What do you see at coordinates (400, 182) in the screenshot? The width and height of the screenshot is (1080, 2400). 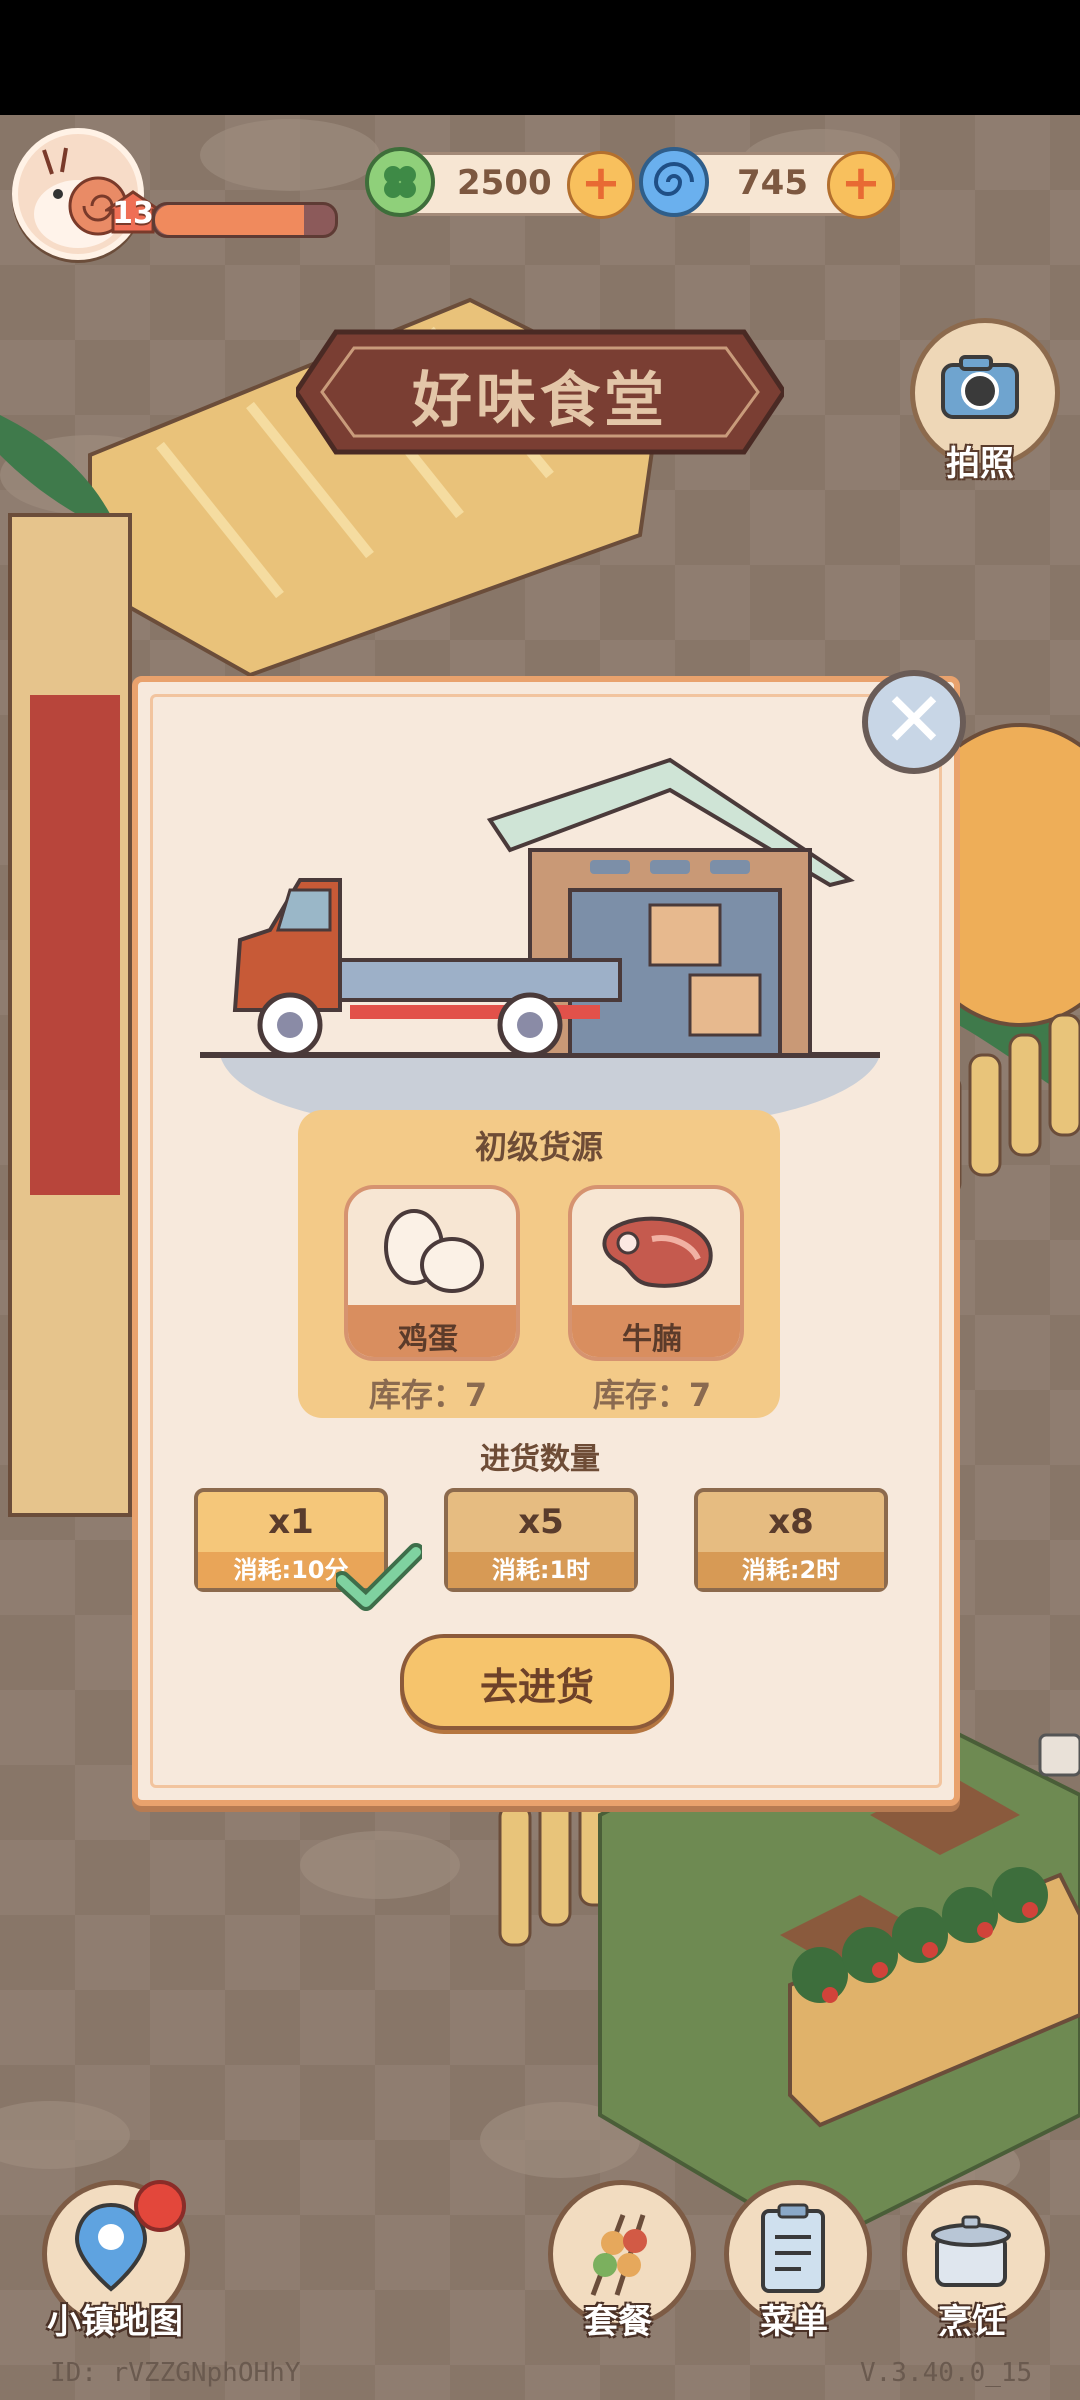 I see `clover-coin-icon` at bounding box center [400, 182].